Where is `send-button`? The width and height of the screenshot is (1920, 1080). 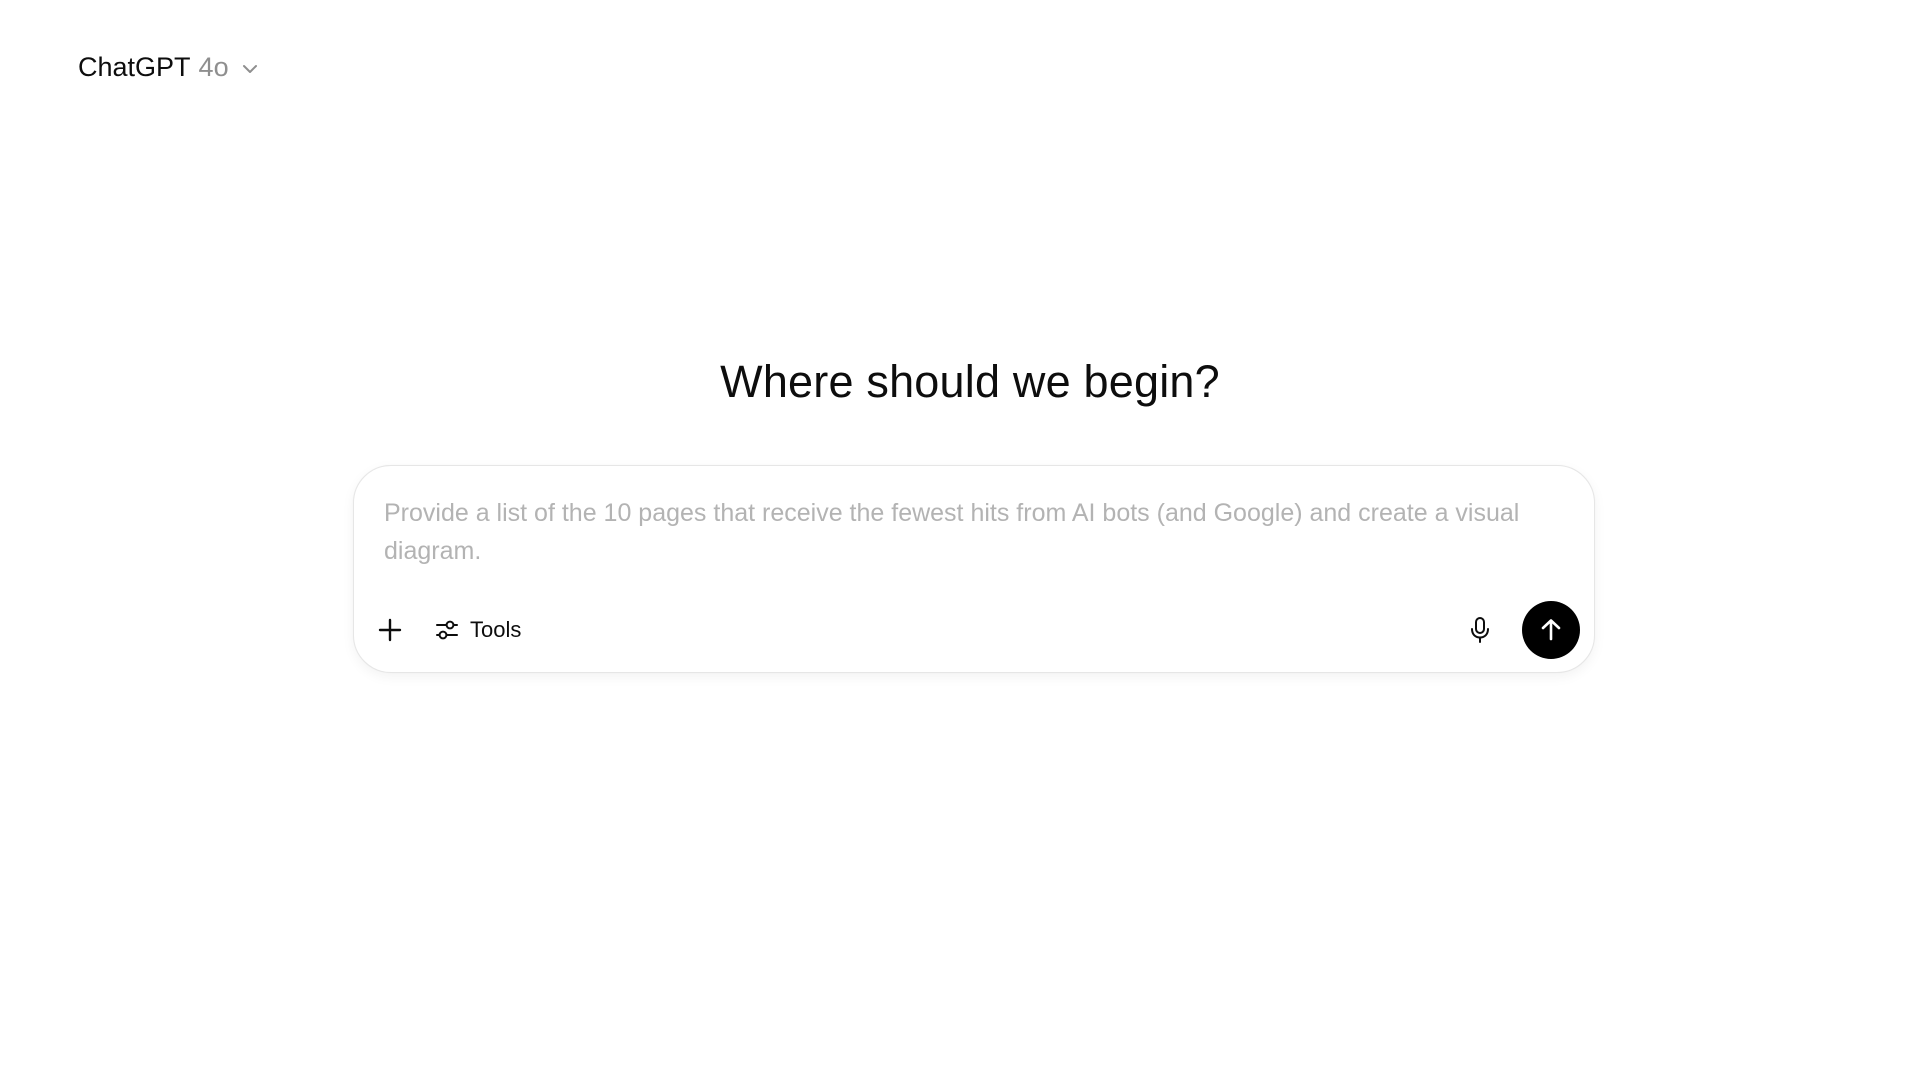
send-button is located at coordinates (1551, 630).